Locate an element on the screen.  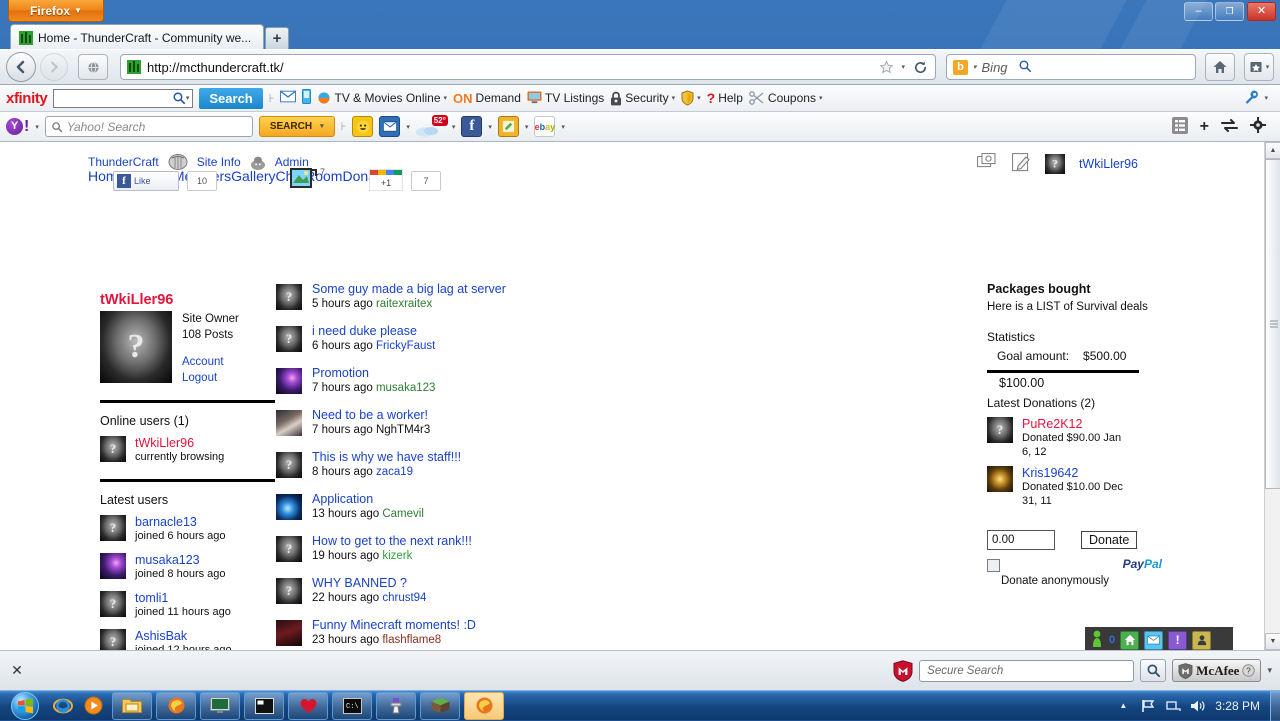
secure-search-button is located at coordinates (1153, 670).